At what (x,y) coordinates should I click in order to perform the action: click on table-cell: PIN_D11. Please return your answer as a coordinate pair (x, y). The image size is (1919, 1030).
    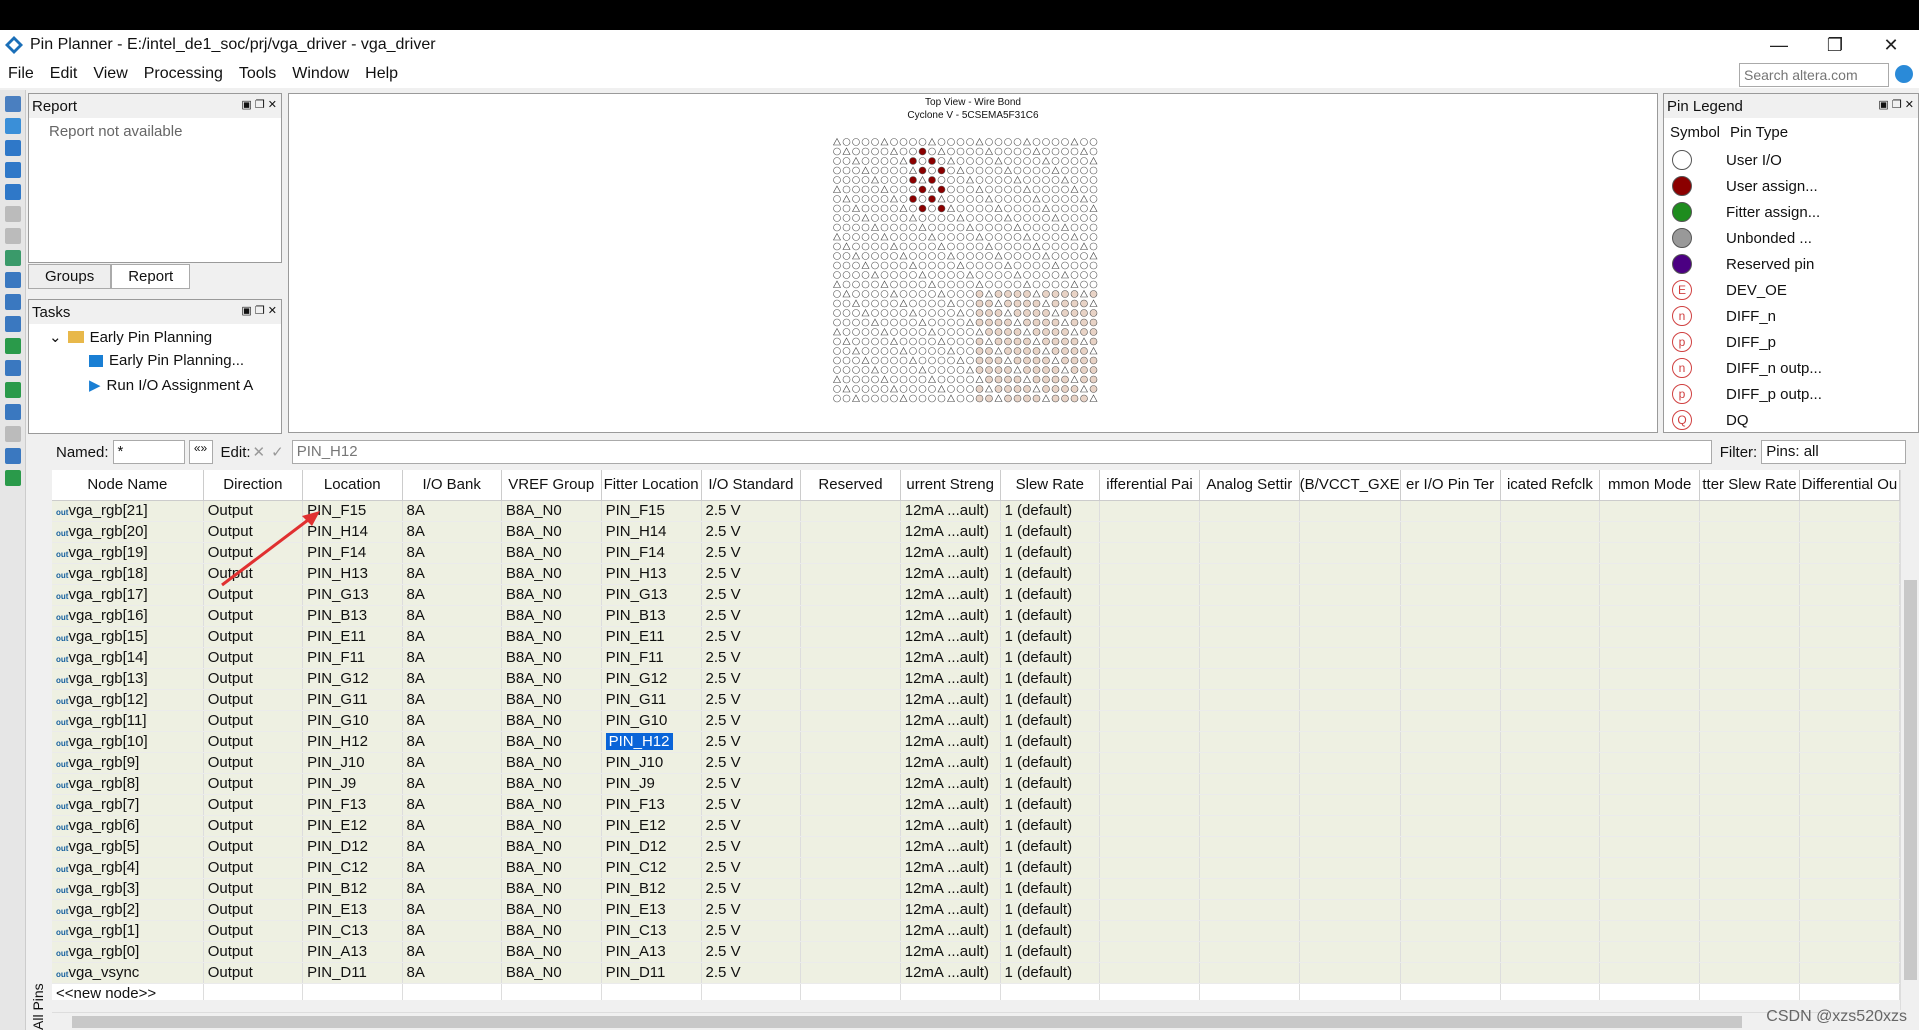
    Looking at the image, I should click on (352, 973).